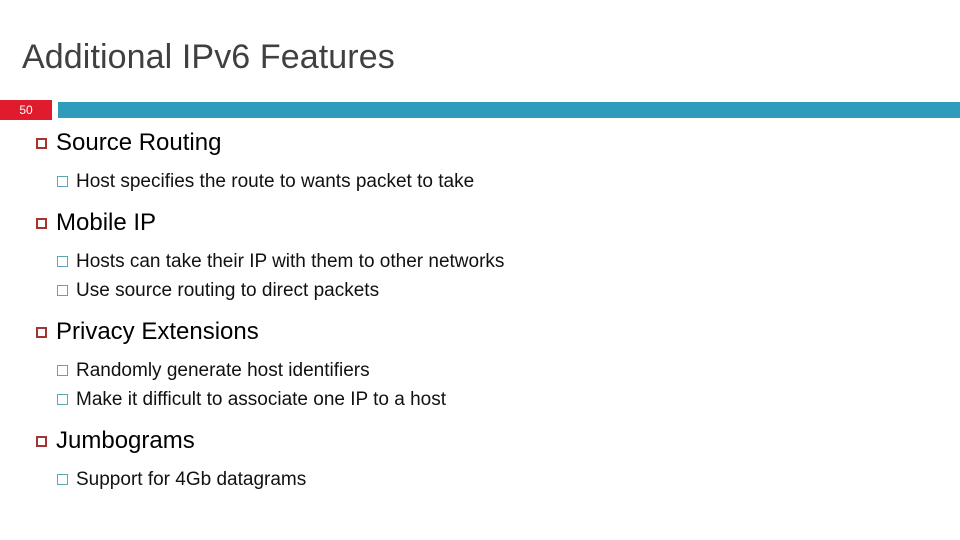 The width and height of the screenshot is (960, 540). What do you see at coordinates (26, 110) in the screenshot?
I see `slide-number-badge: 50` at bounding box center [26, 110].